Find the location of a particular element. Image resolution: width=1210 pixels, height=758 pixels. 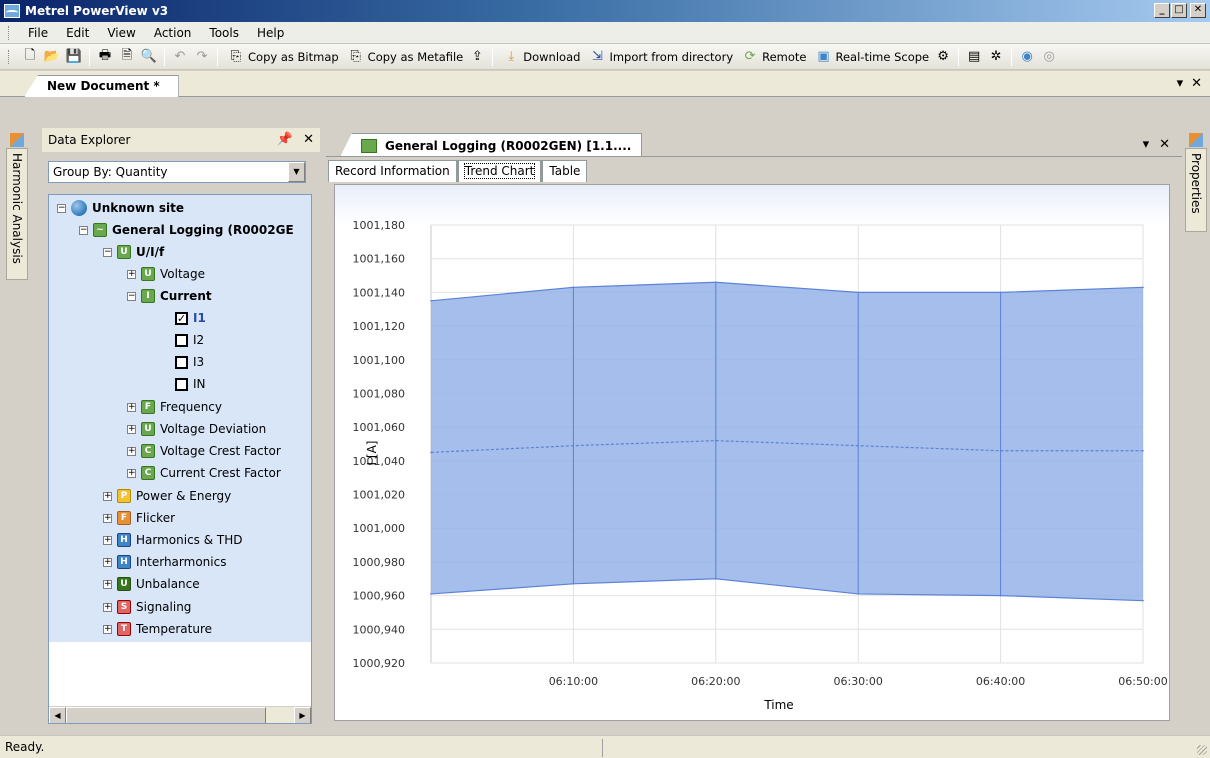

redo-icon: ↷ is located at coordinates (202, 57).